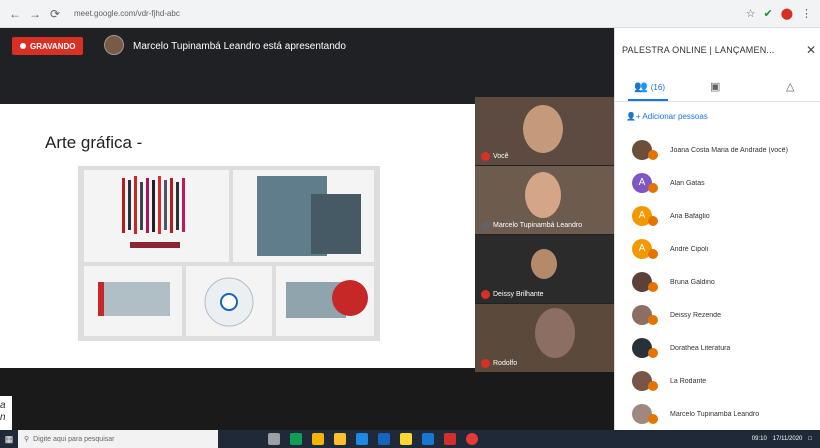 The image size is (820, 448). I want to click on participant-name: André Cipoli, so click(689, 249).